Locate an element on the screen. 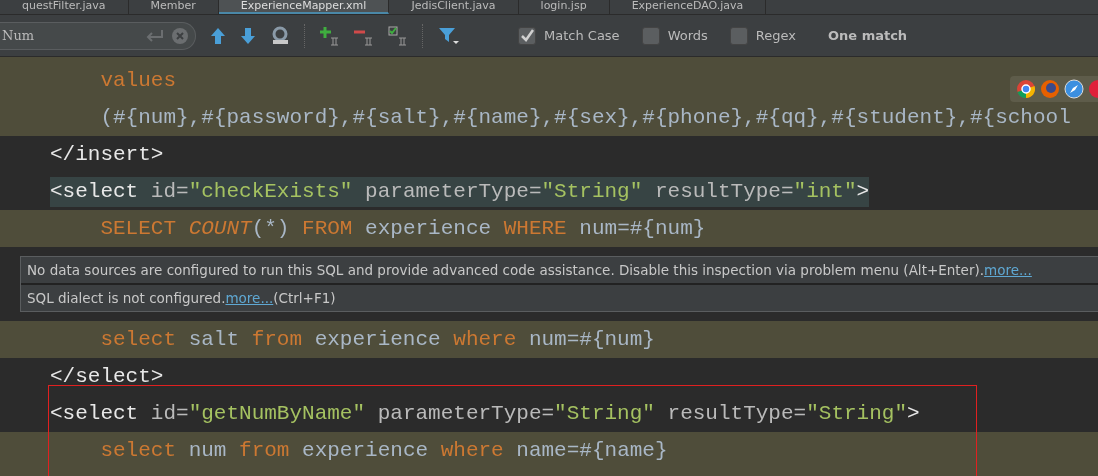 The width and height of the screenshot is (1098, 476). filter-icon is located at coordinates (449, 35).